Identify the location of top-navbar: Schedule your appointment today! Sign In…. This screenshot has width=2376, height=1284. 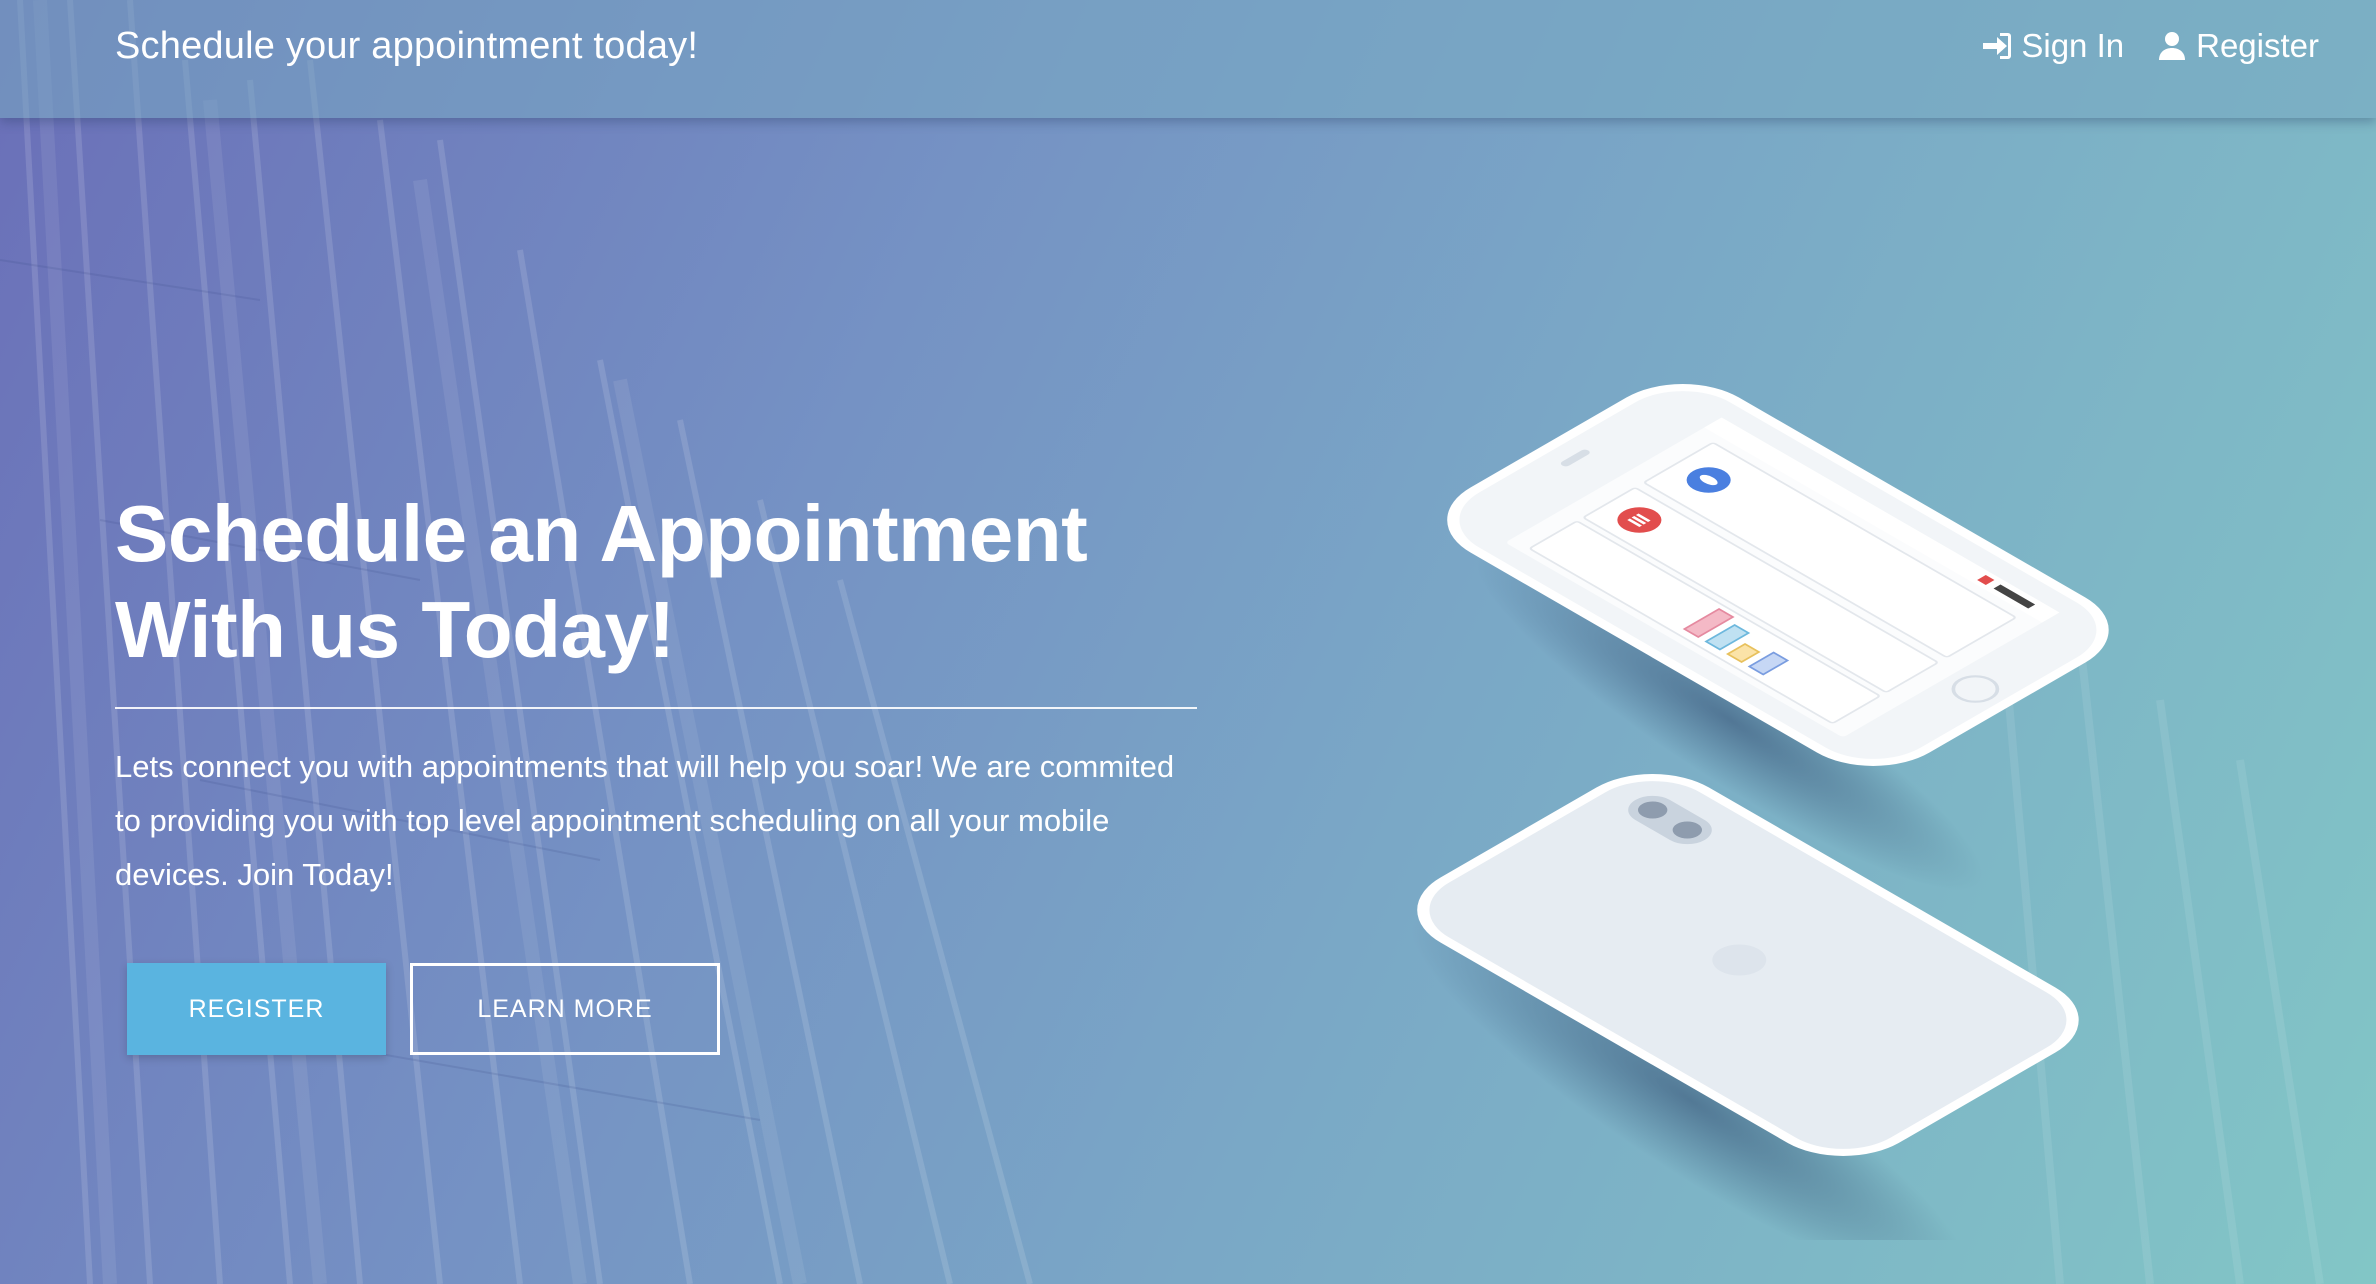
(1188, 59).